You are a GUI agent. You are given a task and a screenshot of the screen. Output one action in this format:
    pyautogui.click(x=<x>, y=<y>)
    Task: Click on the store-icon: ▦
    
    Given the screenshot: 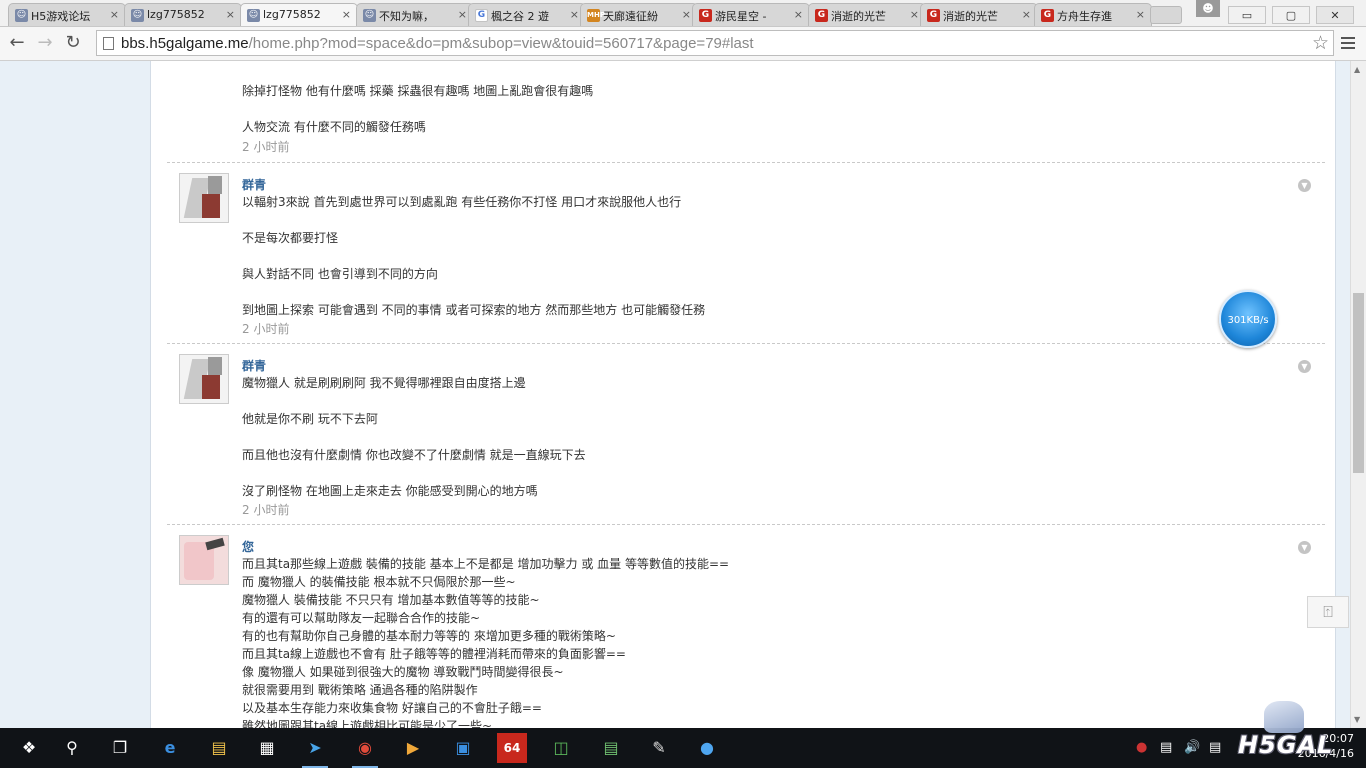 What is the action you would take?
    pyautogui.click(x=267, y=748)
    